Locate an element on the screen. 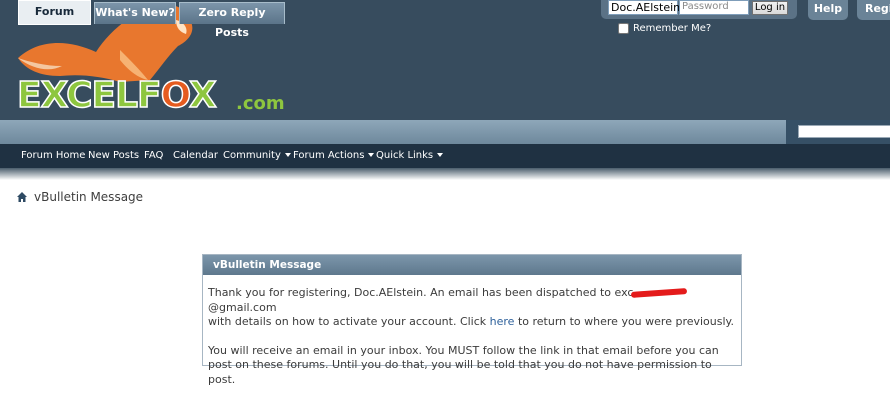 The height and width of the screenshot is (405, 890). username-field: Doc.AElstein is located at coordinates (644, 7).